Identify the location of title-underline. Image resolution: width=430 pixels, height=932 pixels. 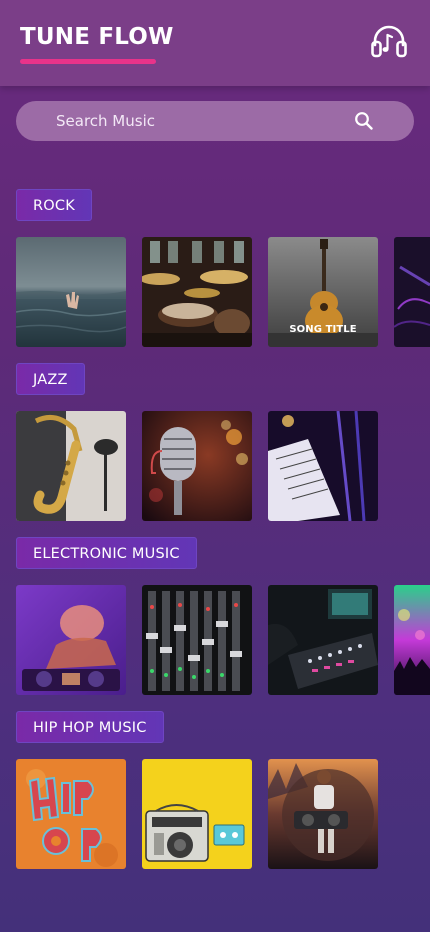
(88, 61).